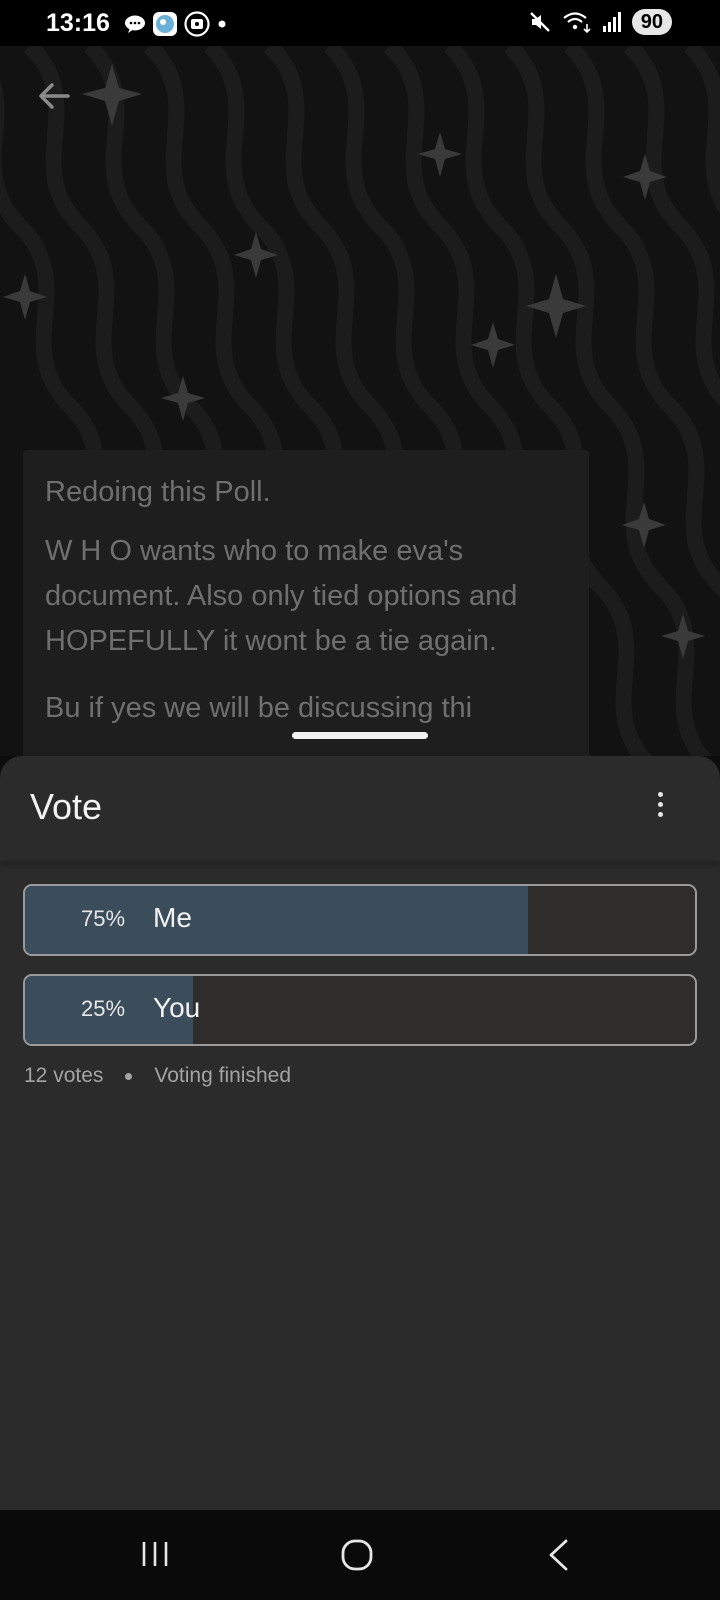 Image resolution: width=720 pixels, height=1600 pixels. Describe the element at coordinates (158, 492) in the screenshot. I see `post-paragraph: Redoing this Poll.` at that location.